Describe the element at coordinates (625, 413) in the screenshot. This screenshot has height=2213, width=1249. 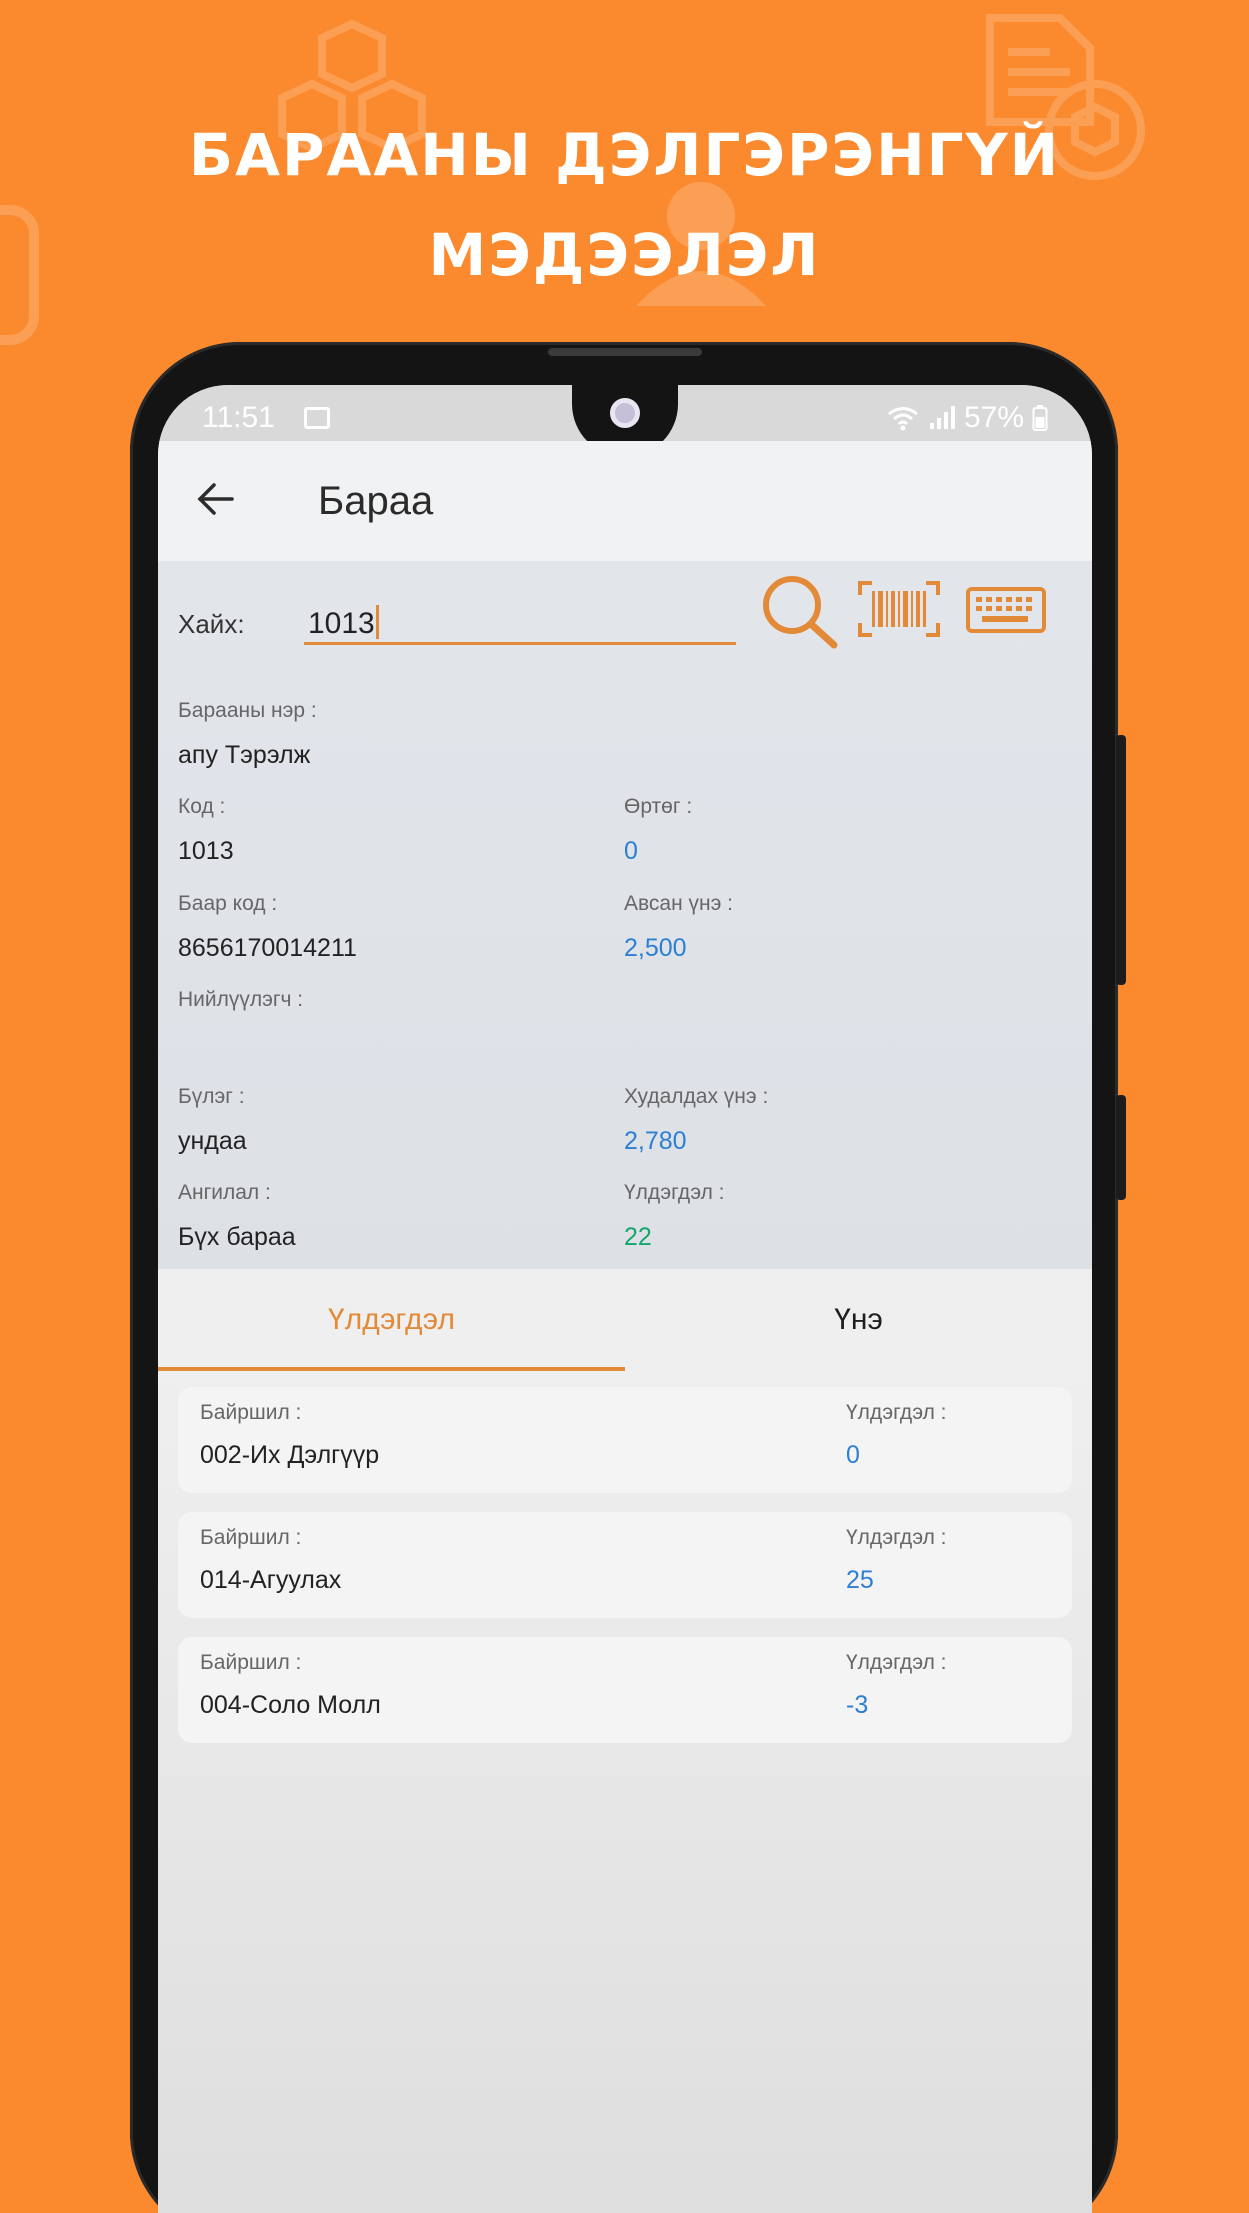
I see `front-camera` at that location.